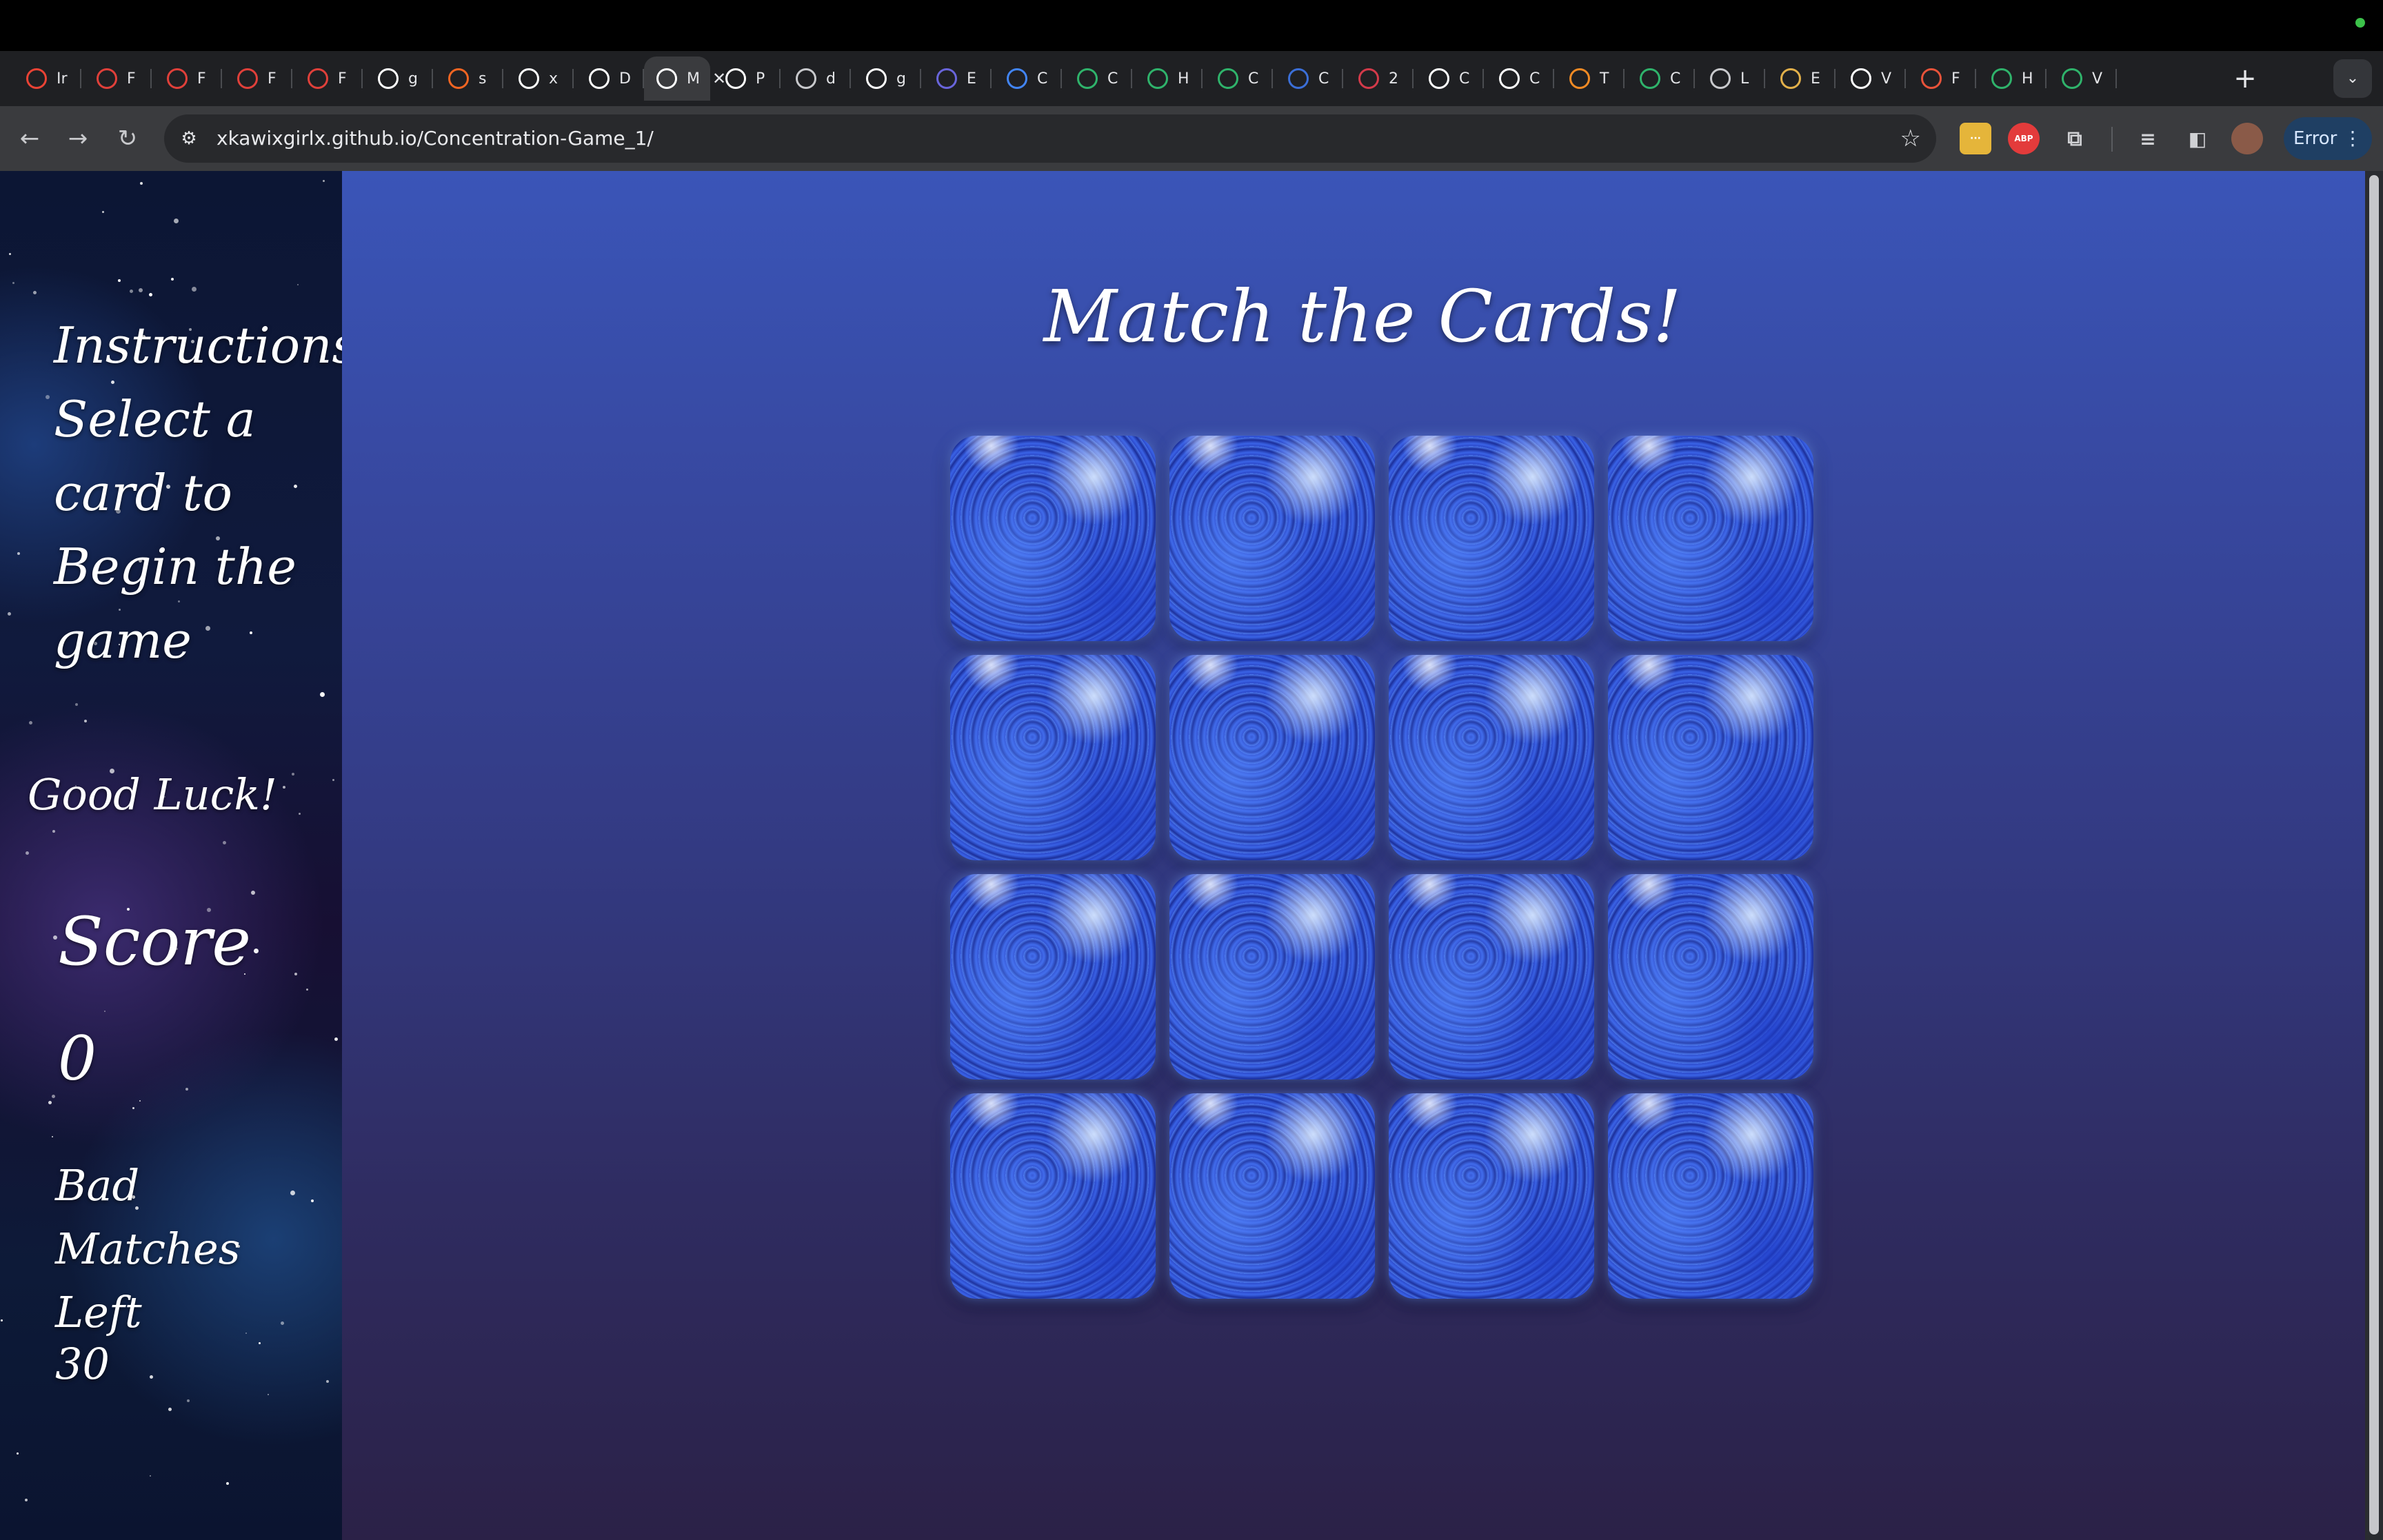  I want to click on bookmark-star-icon: ☆, so click(1910, 138).